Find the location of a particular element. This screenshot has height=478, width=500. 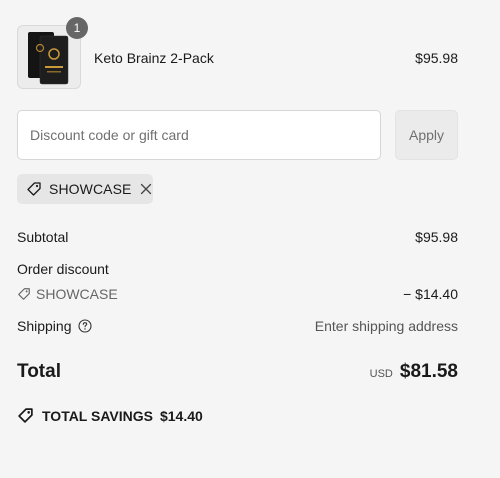

close-icon is located at coordinates (146, 189).